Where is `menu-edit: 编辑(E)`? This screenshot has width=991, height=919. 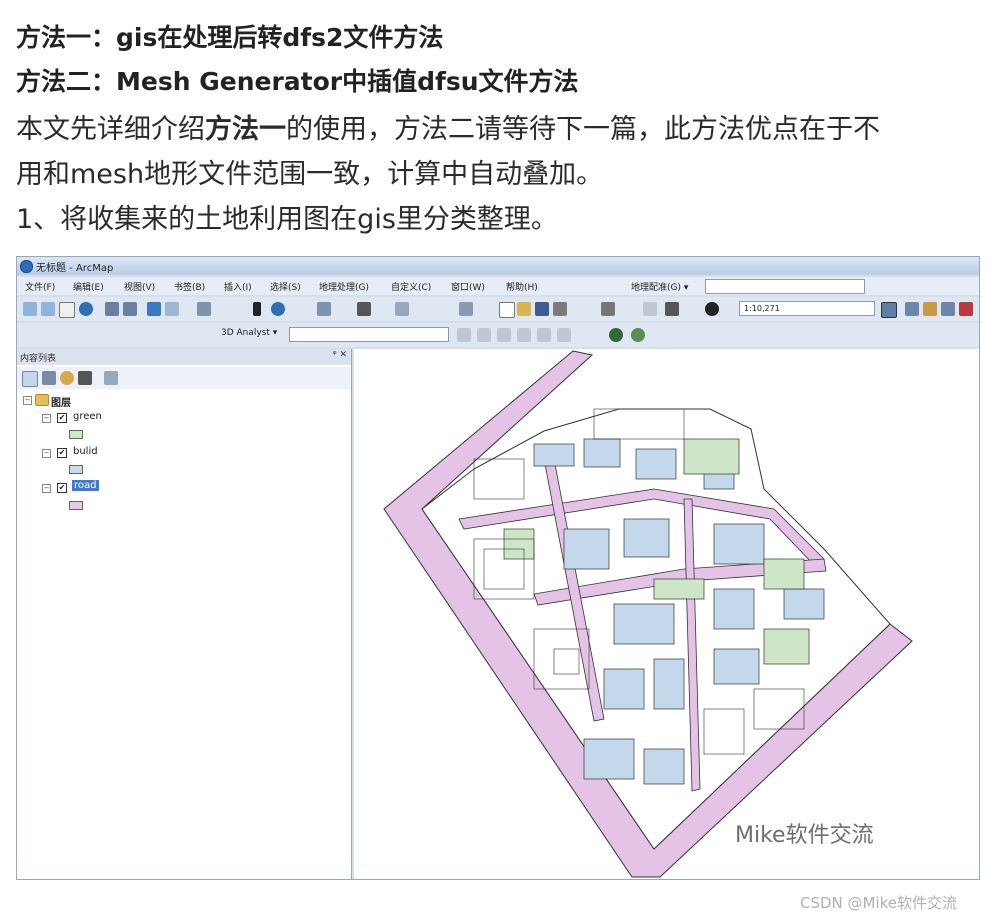
menu-edit: 编辑(E) is located at coordinates (88, 286).